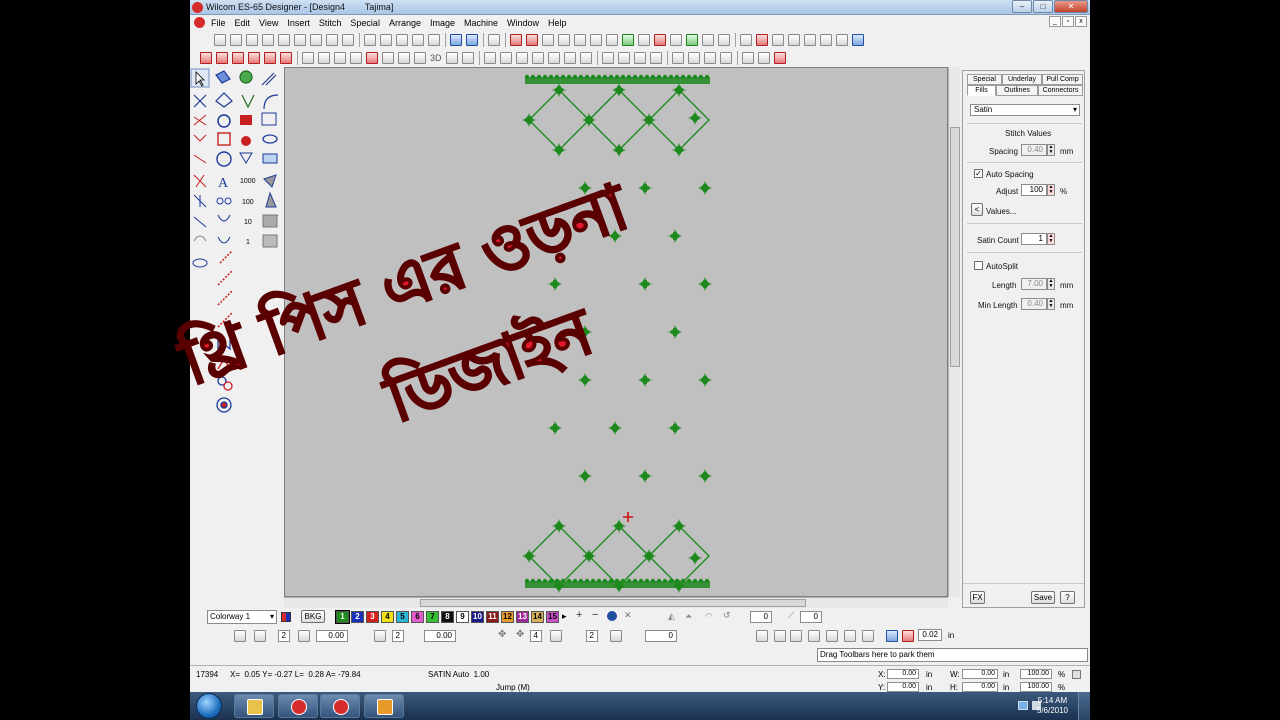 This screenshot has height=720, width=1280. What do you see at coordinates (521, 58) in the screenshot?
I see `align-right-icon` at bounding box center [521, 58].